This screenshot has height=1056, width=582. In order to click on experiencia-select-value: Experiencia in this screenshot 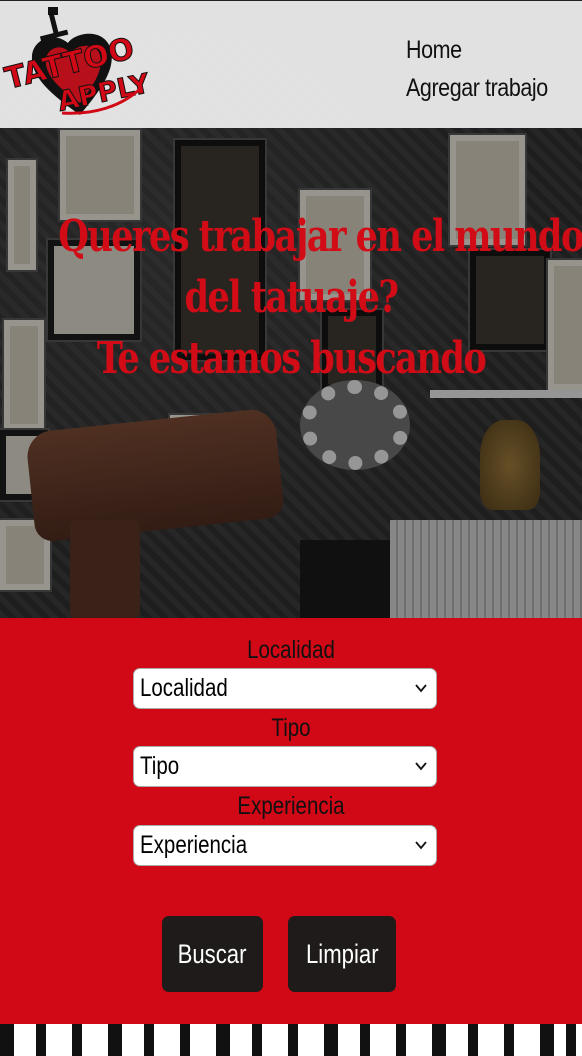, I will do `click(194, 845)`.